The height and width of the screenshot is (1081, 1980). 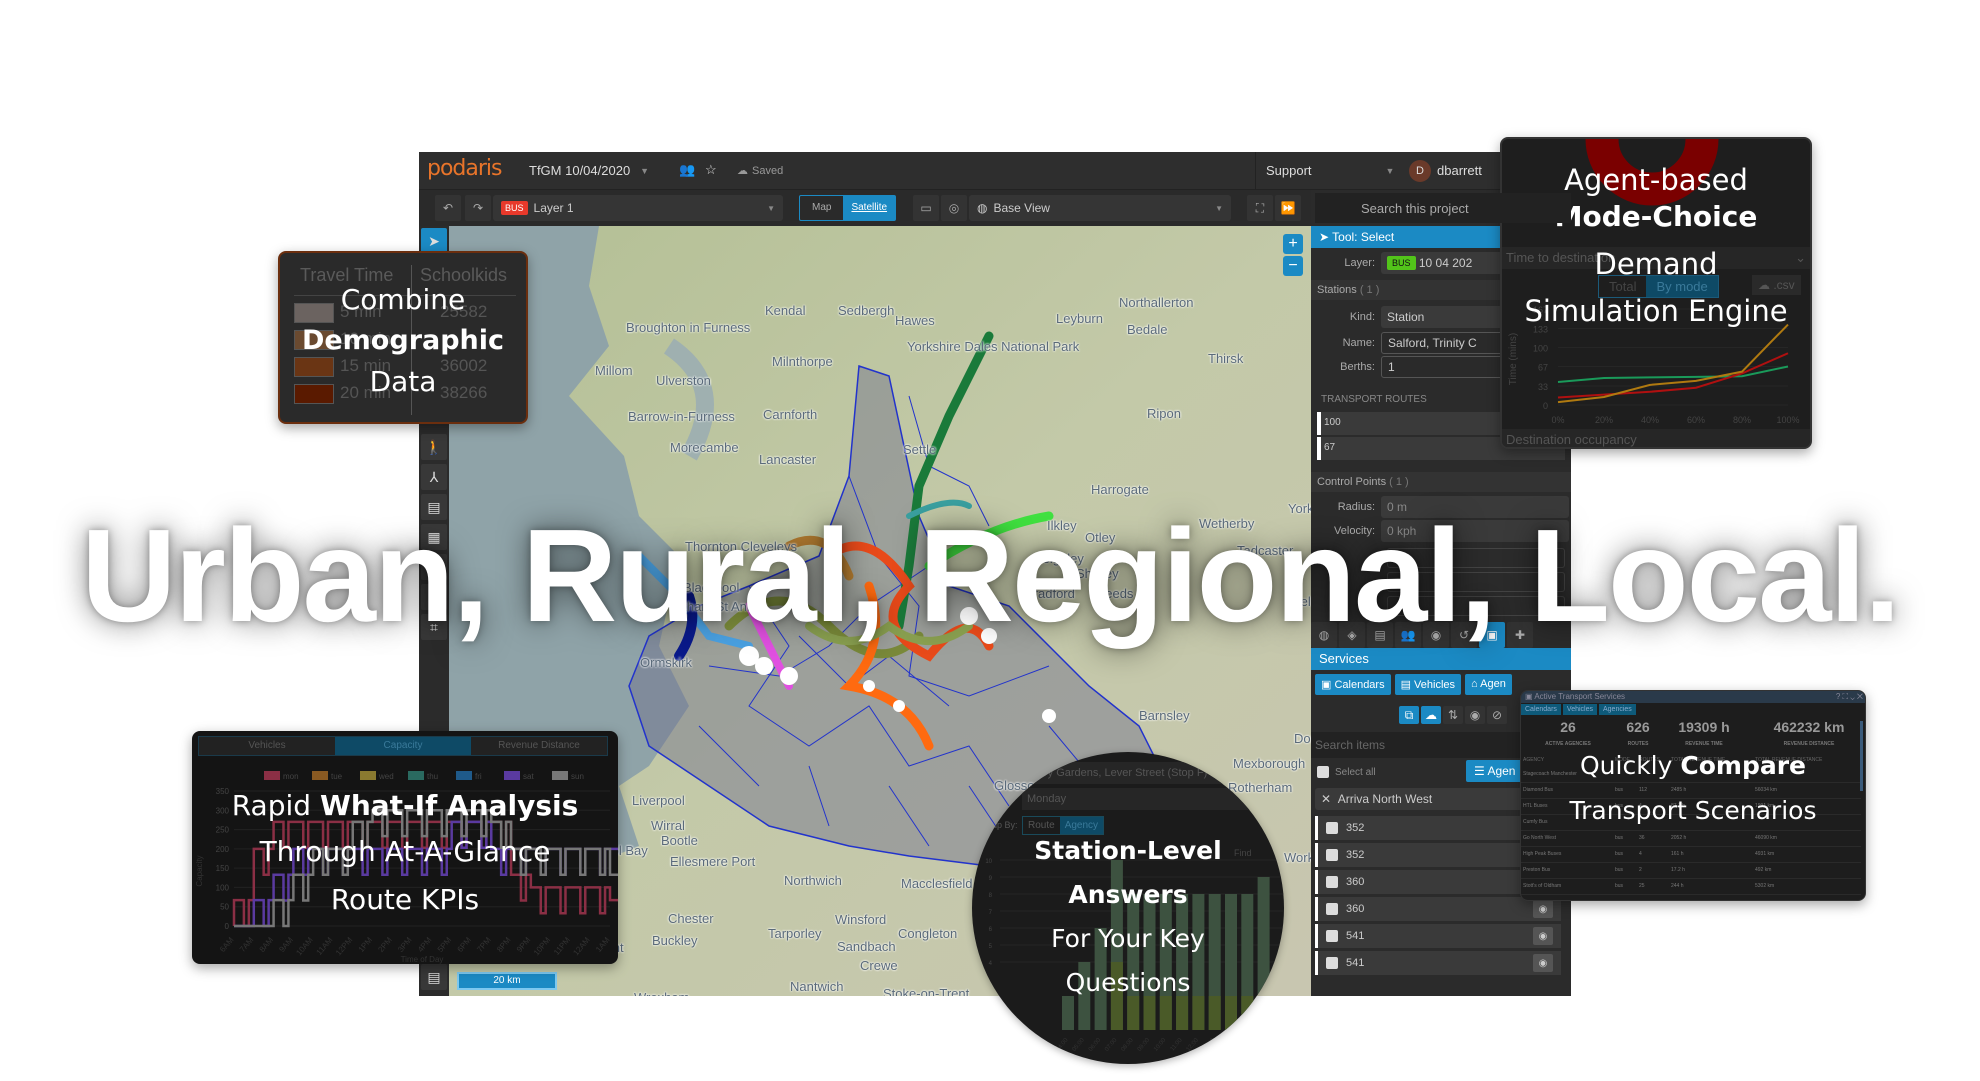 I want to click on project-selector: TfGM 10/04/2020 ▼, so click(x=589, y=170).